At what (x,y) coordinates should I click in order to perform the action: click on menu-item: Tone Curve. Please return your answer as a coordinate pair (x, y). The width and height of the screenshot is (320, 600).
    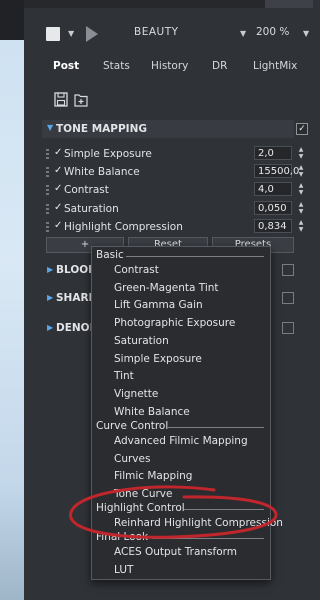
    Looking at the image, I should click on (180, 494).